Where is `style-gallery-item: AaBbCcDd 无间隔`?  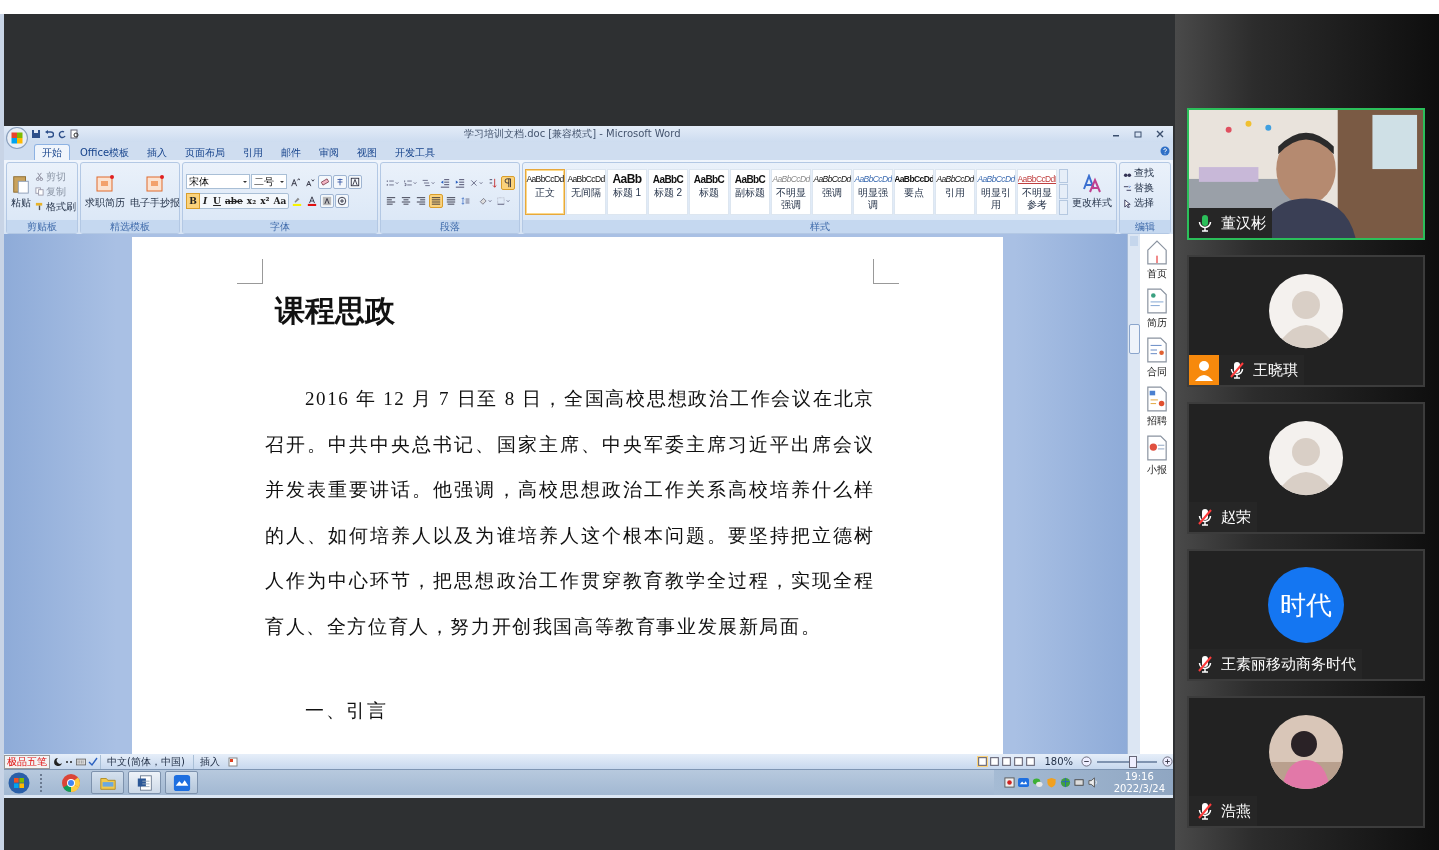 style-gallery-item: AaBbCcDd 无间隔 is located at coordinates (586, 191).